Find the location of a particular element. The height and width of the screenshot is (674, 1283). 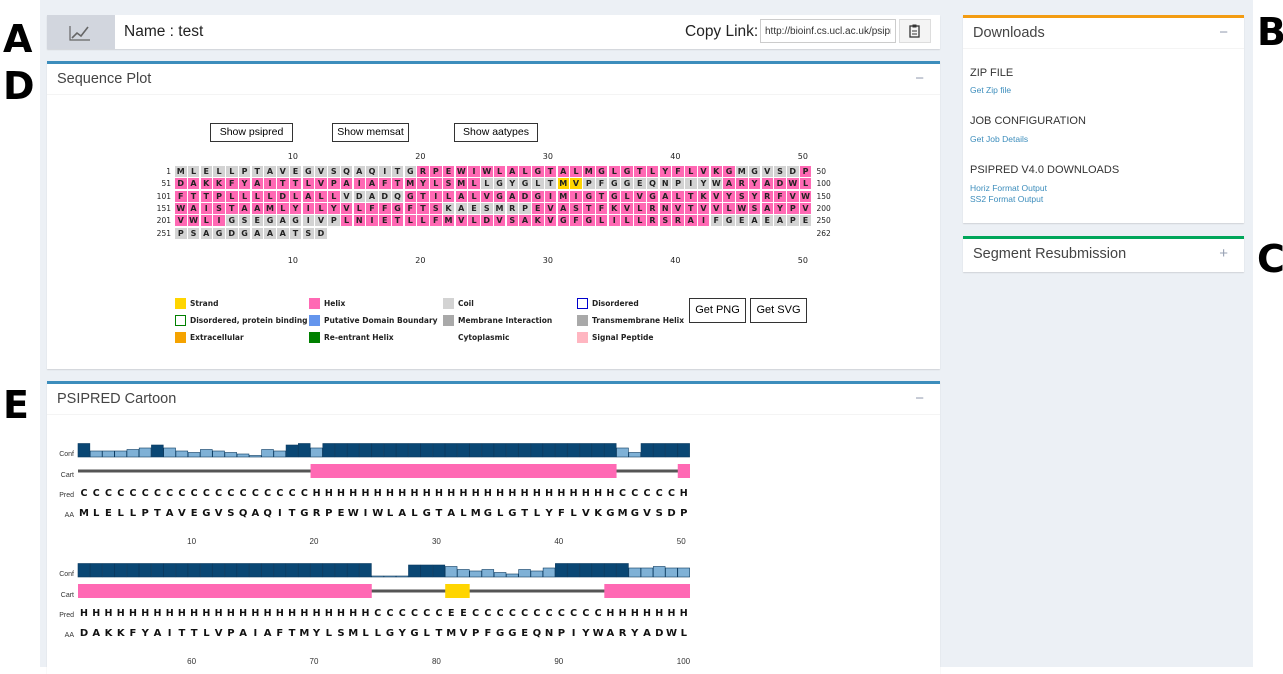

amino-acid-letter: I is located at coordinates (573, 633).